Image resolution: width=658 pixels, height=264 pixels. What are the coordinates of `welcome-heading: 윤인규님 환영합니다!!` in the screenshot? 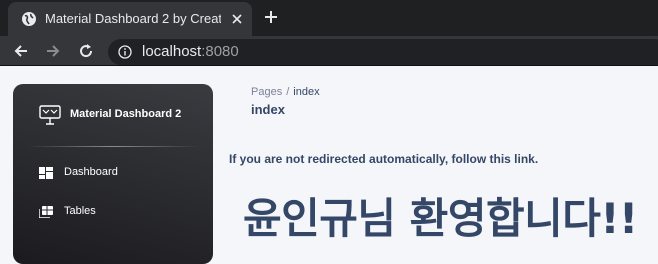 It's located at (440, 218).